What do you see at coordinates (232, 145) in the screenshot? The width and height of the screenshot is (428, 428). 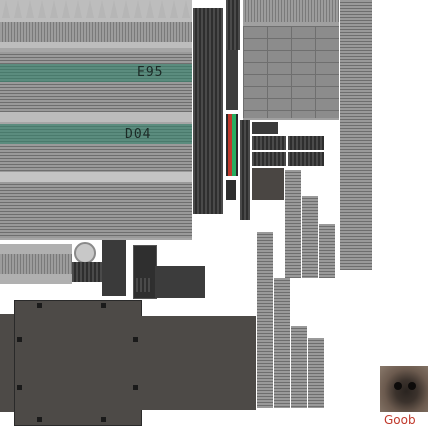 I see `red-green-strip` at bounding box center [232, 145].